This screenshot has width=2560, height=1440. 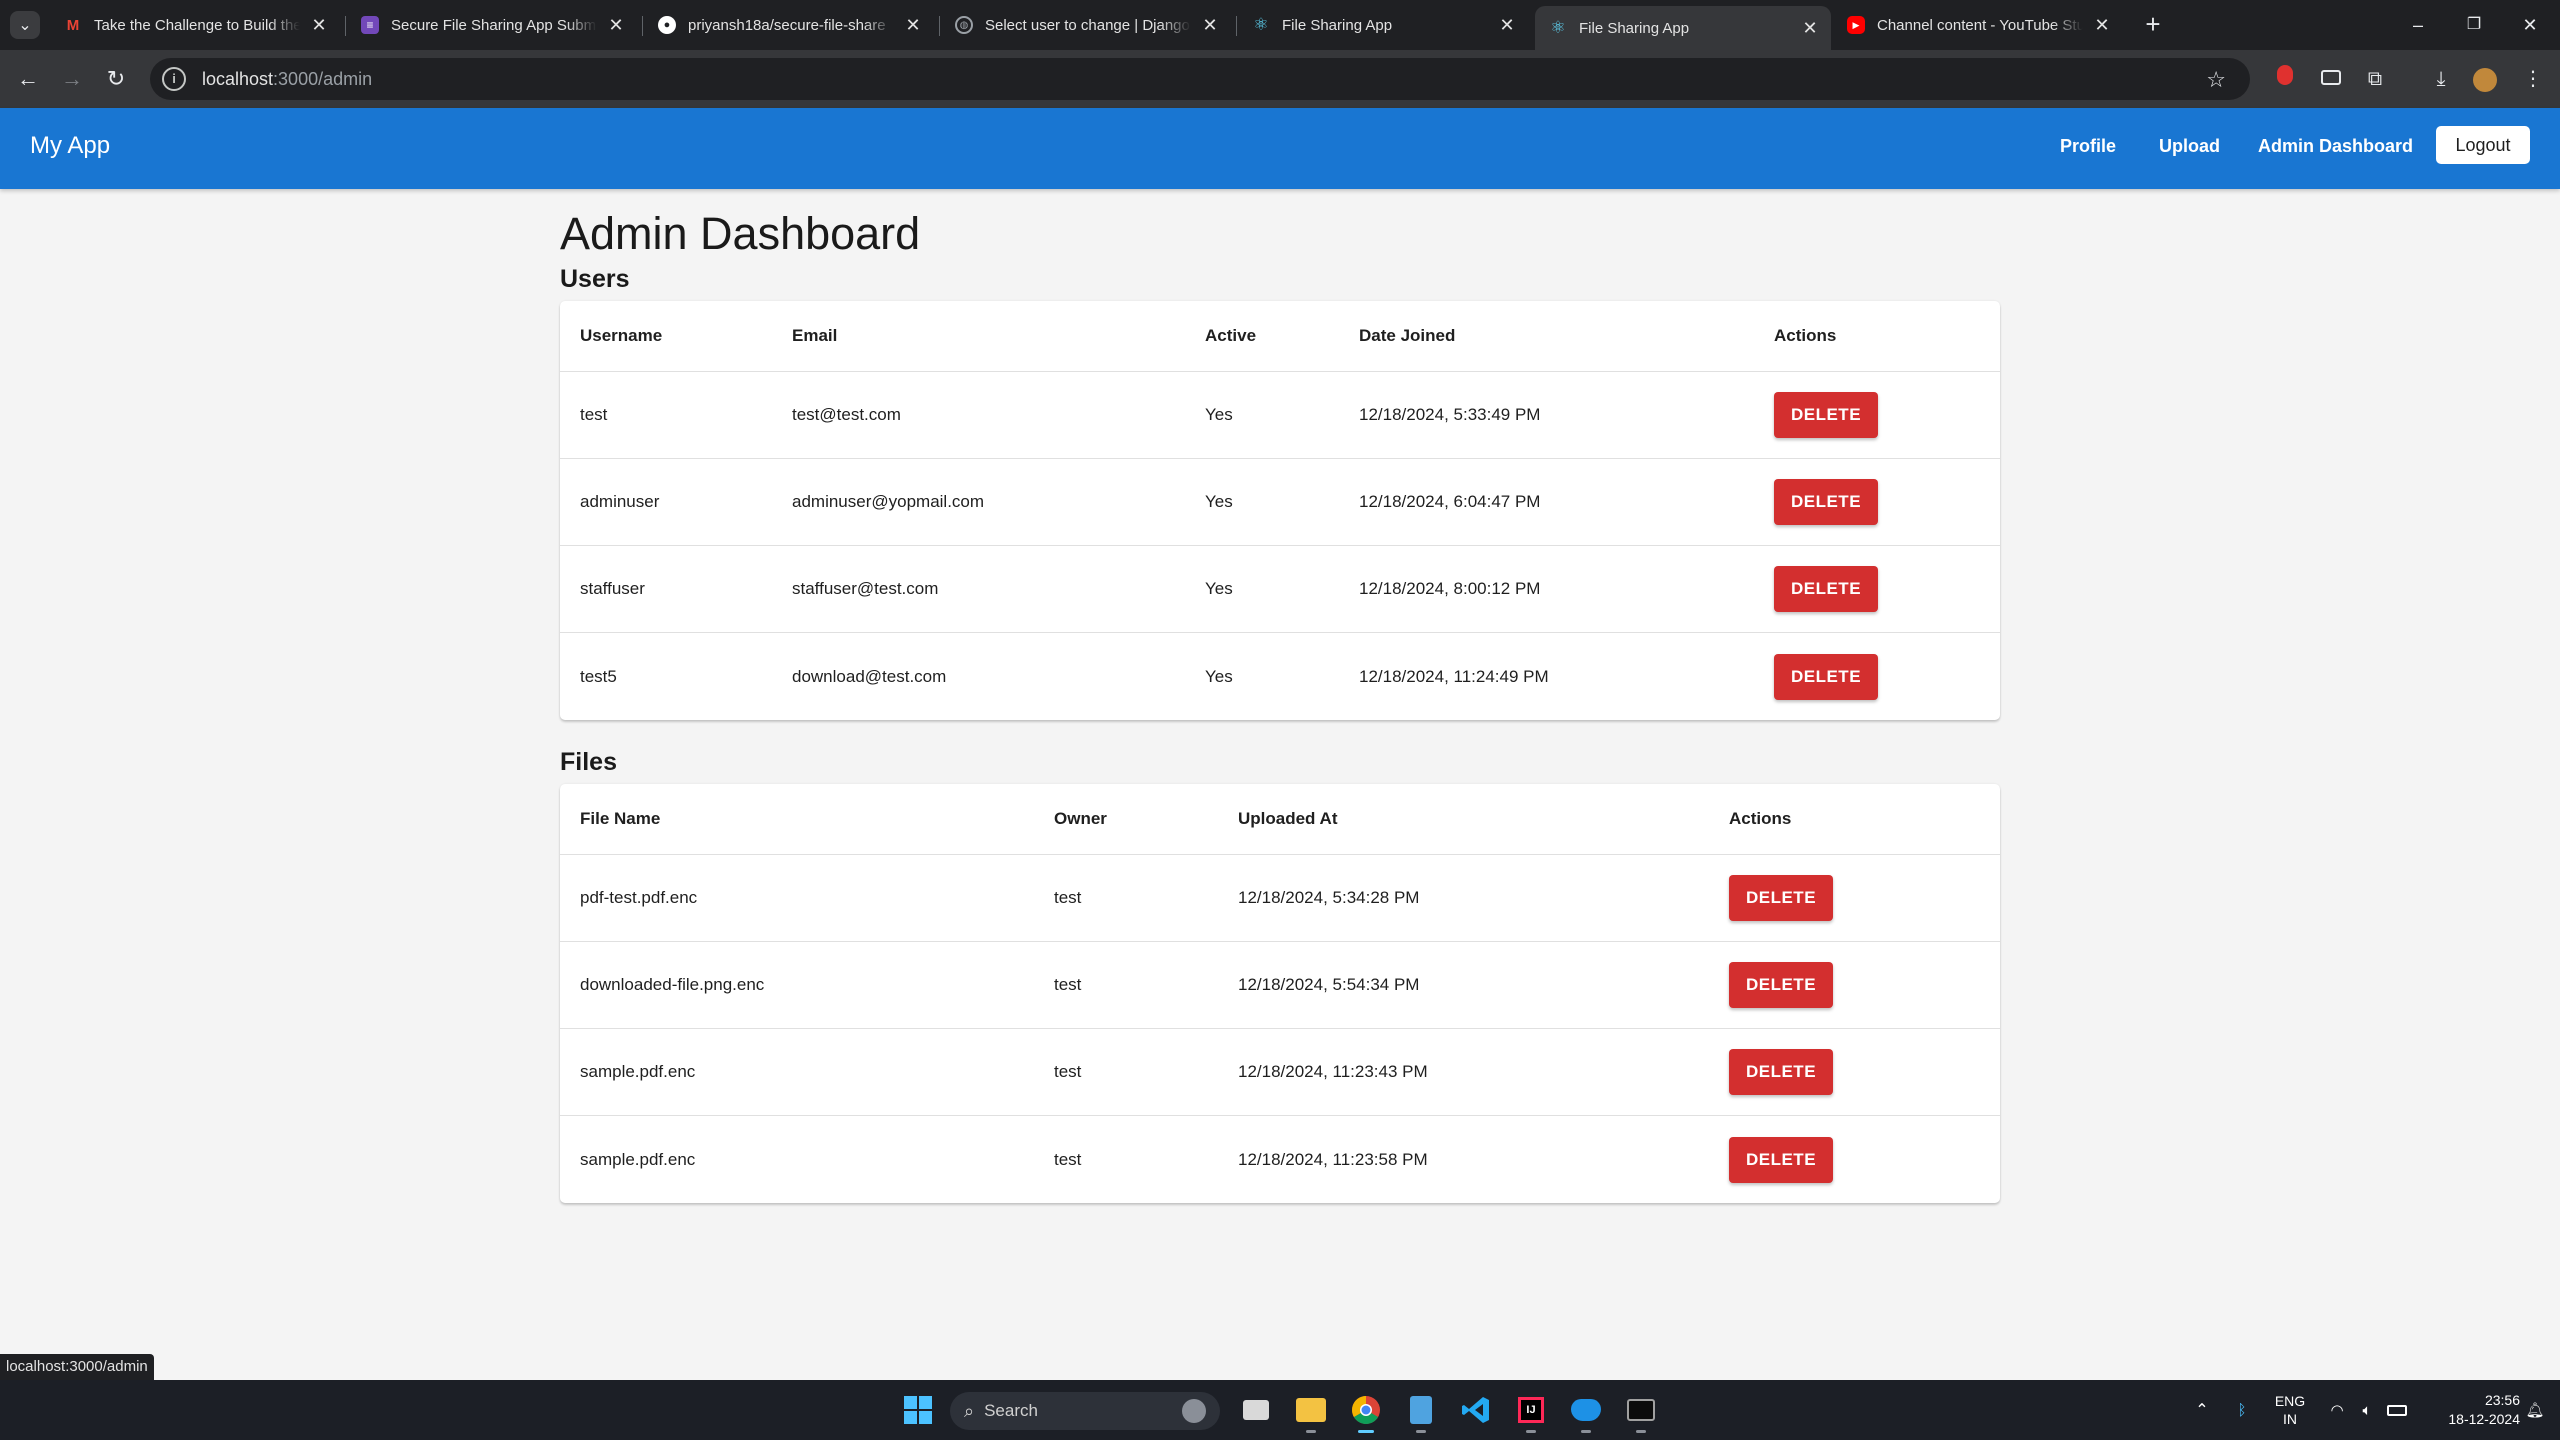 What do you see at coordinates (2367, 1410) in the screenshot?
I see `volume-icon: 🔈︎` at bounding box center [2367, 1410].